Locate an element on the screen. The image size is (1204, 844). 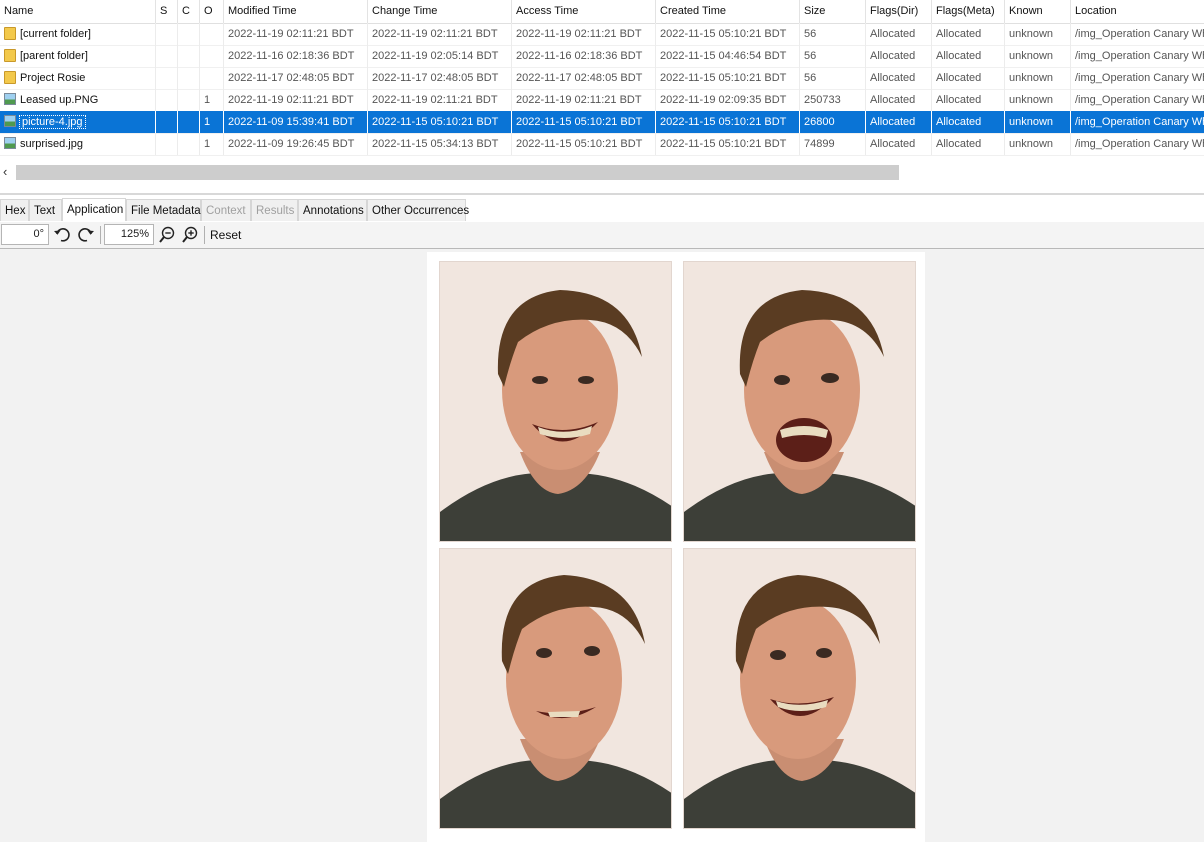
zoom-level-field: 125% is located at coordinates (129, 234).